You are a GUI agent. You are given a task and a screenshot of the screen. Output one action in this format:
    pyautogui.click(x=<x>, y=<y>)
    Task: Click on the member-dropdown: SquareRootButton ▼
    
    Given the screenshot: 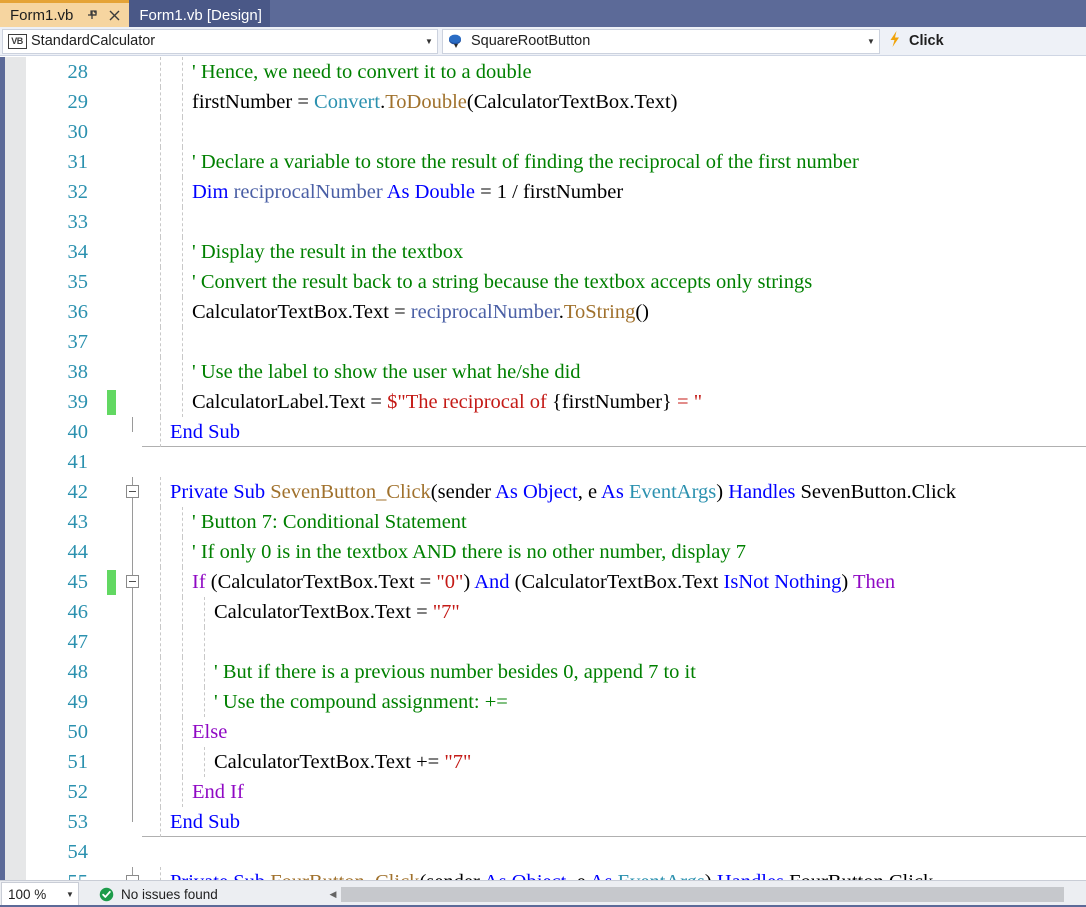 What is the action you would take?
    pyautogui.click(x=661, y=41)
    